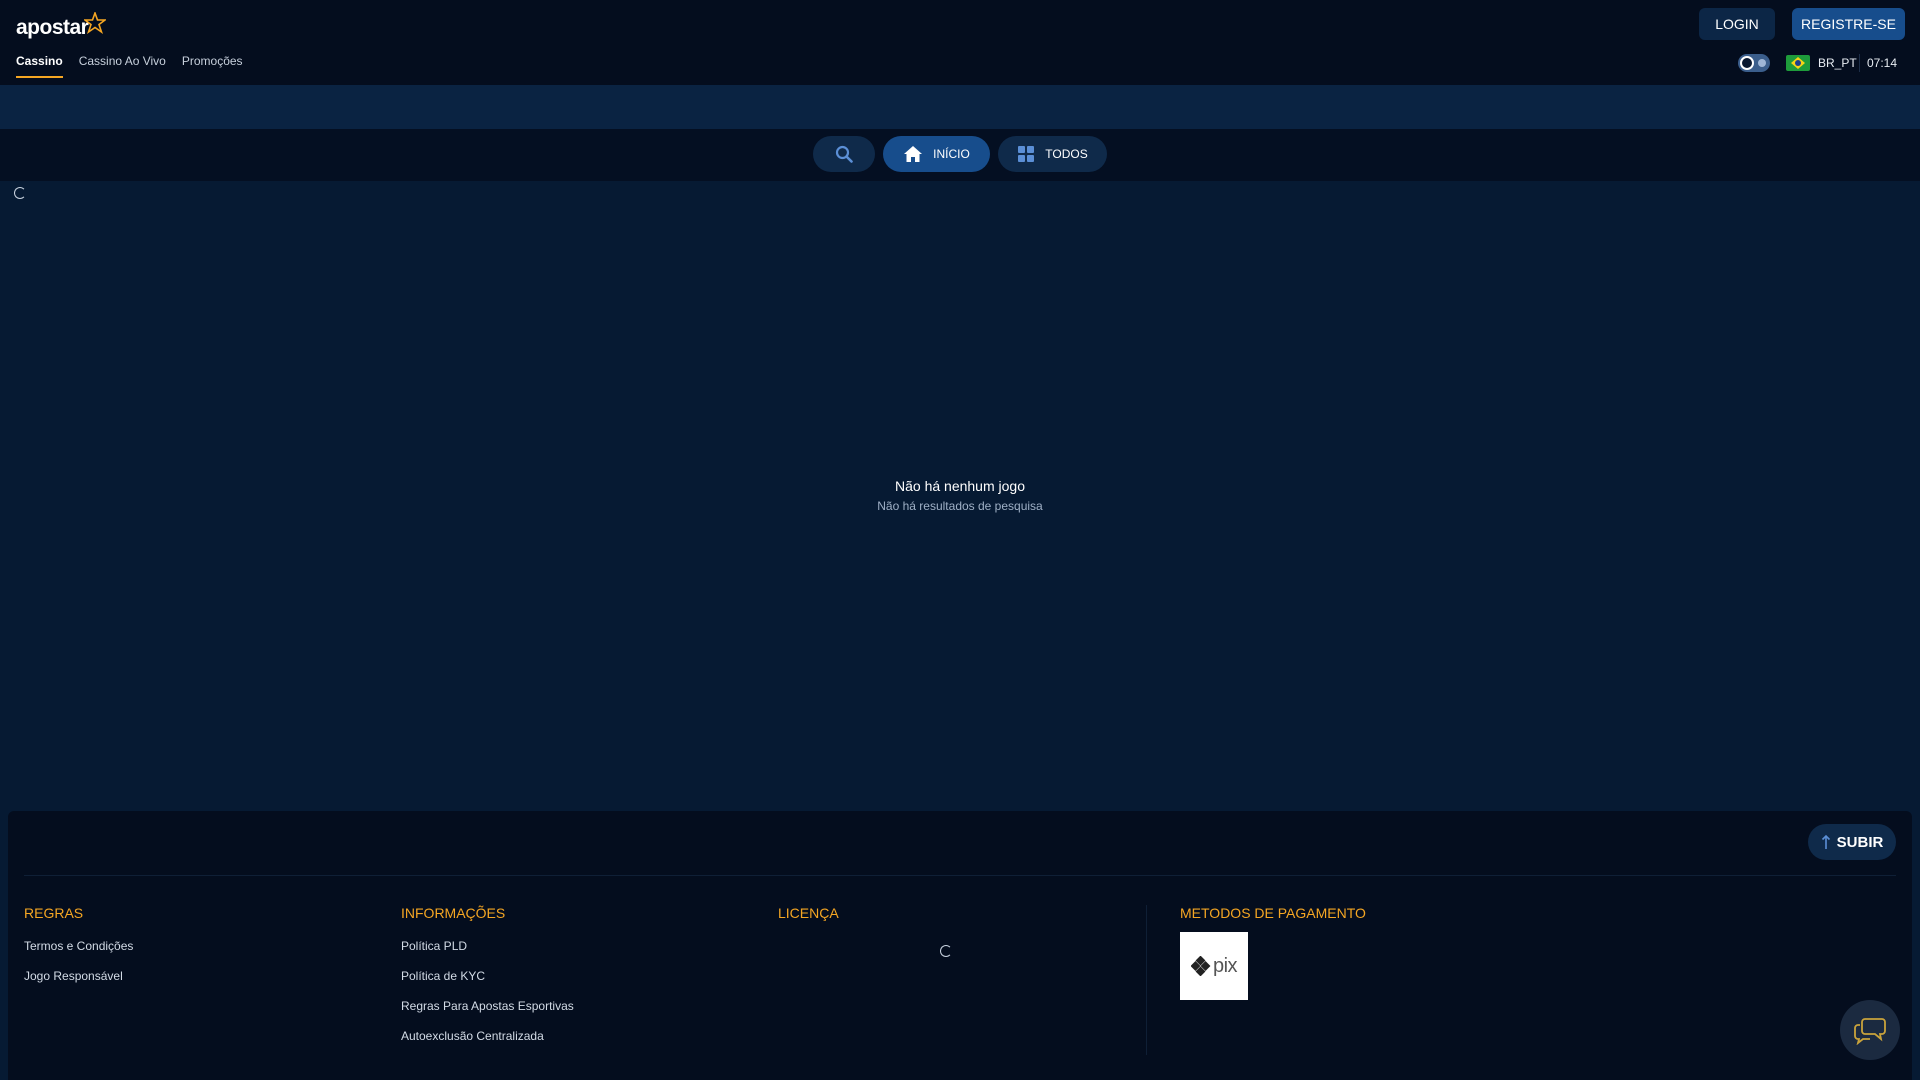  I want to click on game-tab-bar: INÍCIO TODOS, so click(960, 155).